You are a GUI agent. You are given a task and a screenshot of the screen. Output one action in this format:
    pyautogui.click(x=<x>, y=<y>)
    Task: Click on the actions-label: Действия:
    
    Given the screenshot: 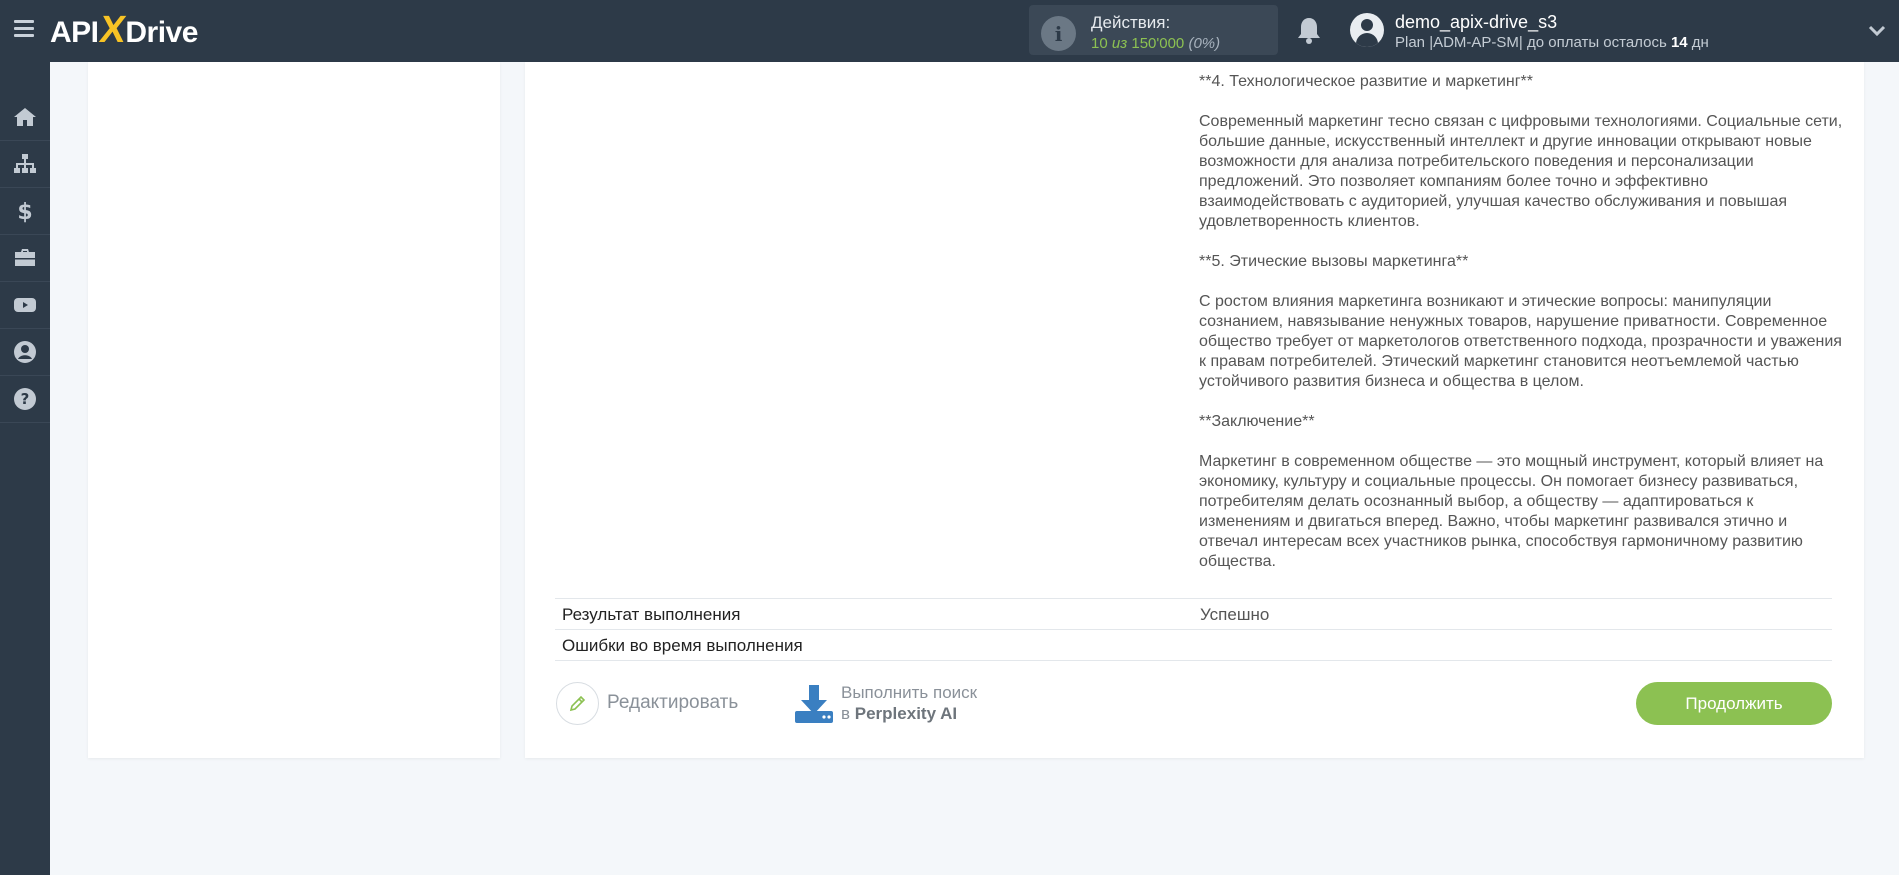 What is the action you would take?
    pyautogui.click(x=1131, y=22)
    